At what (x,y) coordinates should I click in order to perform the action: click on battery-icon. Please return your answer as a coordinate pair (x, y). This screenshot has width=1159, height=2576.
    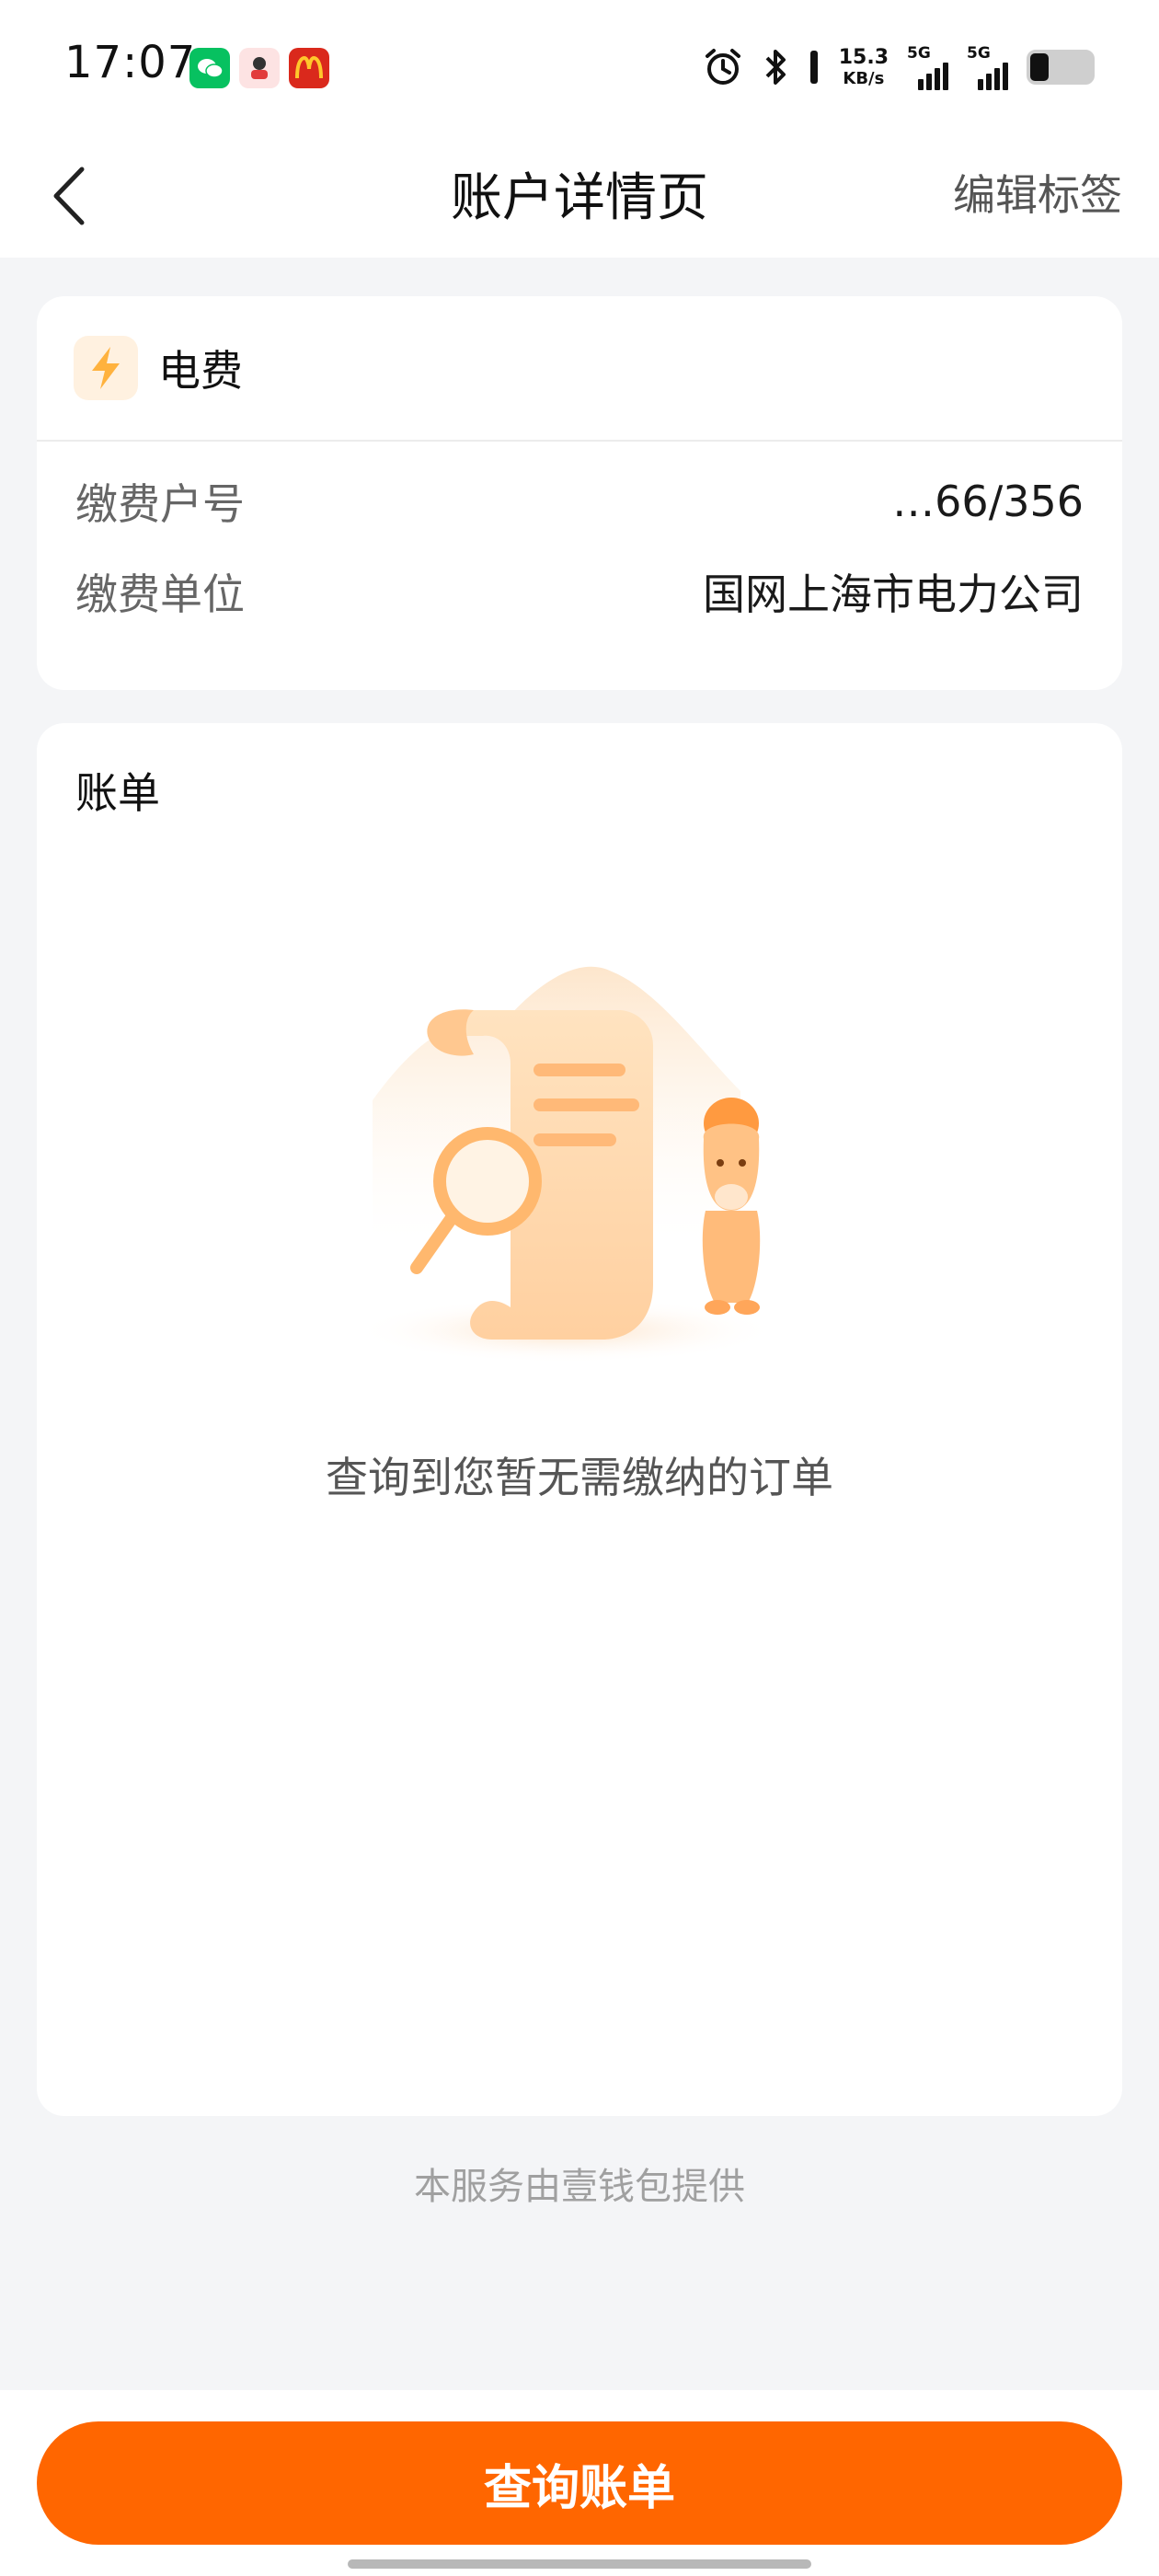
    Looking at the image, I should click on (1061, 67).